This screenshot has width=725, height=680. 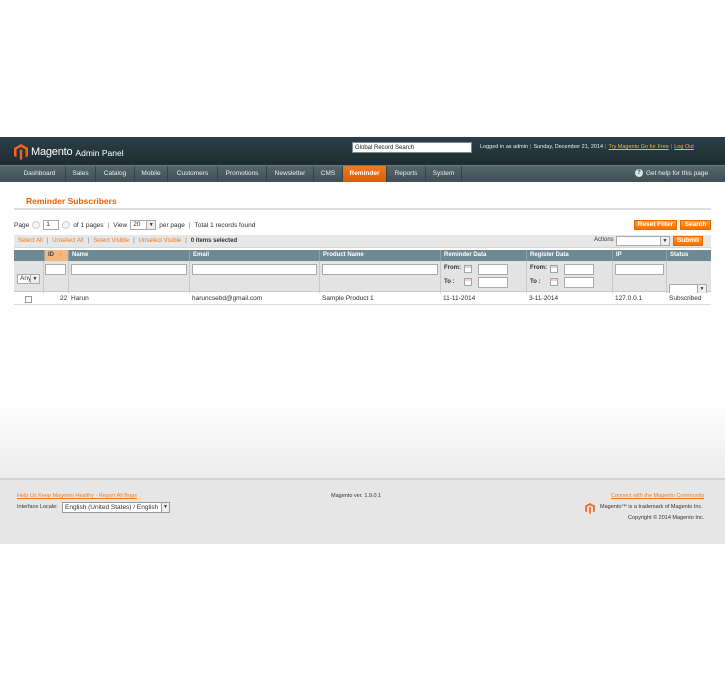 What do you see at coordinates (568, 147) in the screenshot?
I see `header-date: Sunday, December 21, 2014` at bounding box center [568, 147].